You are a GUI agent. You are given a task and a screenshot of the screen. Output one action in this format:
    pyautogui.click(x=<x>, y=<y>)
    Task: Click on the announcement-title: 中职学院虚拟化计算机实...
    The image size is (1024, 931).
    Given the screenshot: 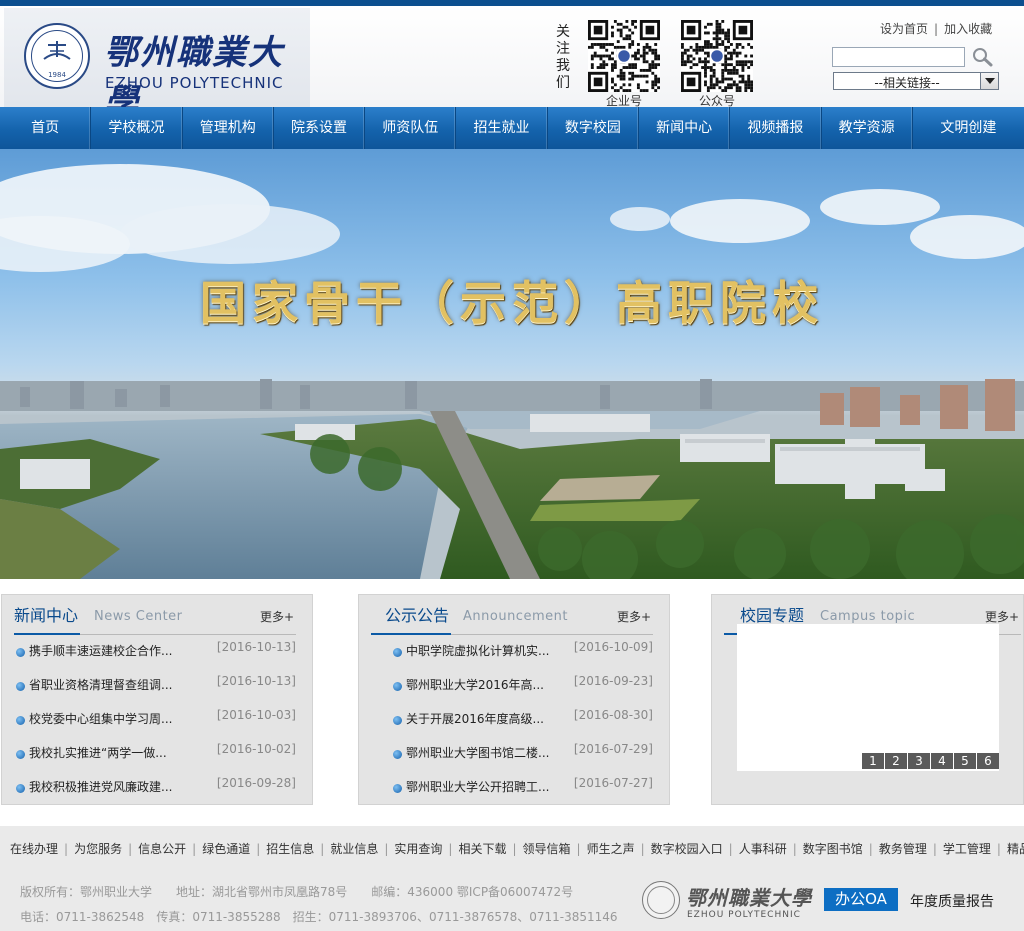 What is the action you would take?
    pyautogui.click(x=477, y=651)
    